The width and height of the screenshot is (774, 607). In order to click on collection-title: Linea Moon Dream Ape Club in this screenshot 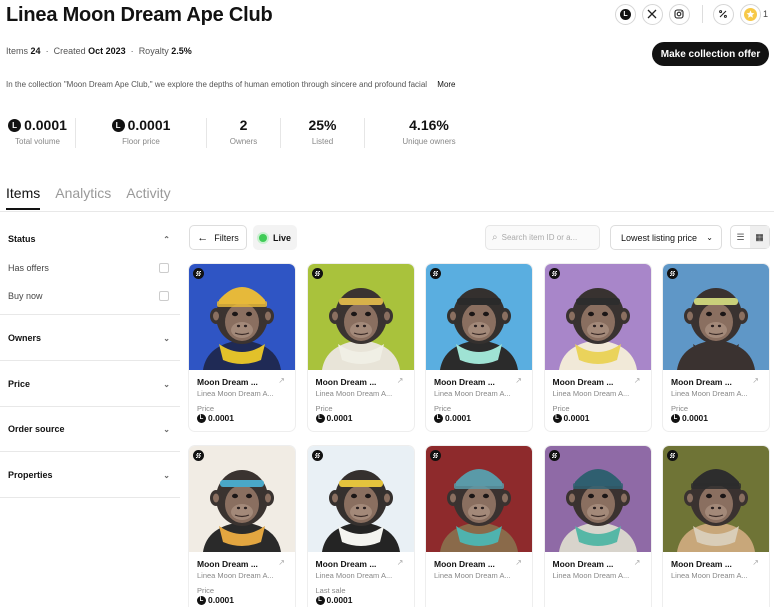, I will do `click(139, 15)`.